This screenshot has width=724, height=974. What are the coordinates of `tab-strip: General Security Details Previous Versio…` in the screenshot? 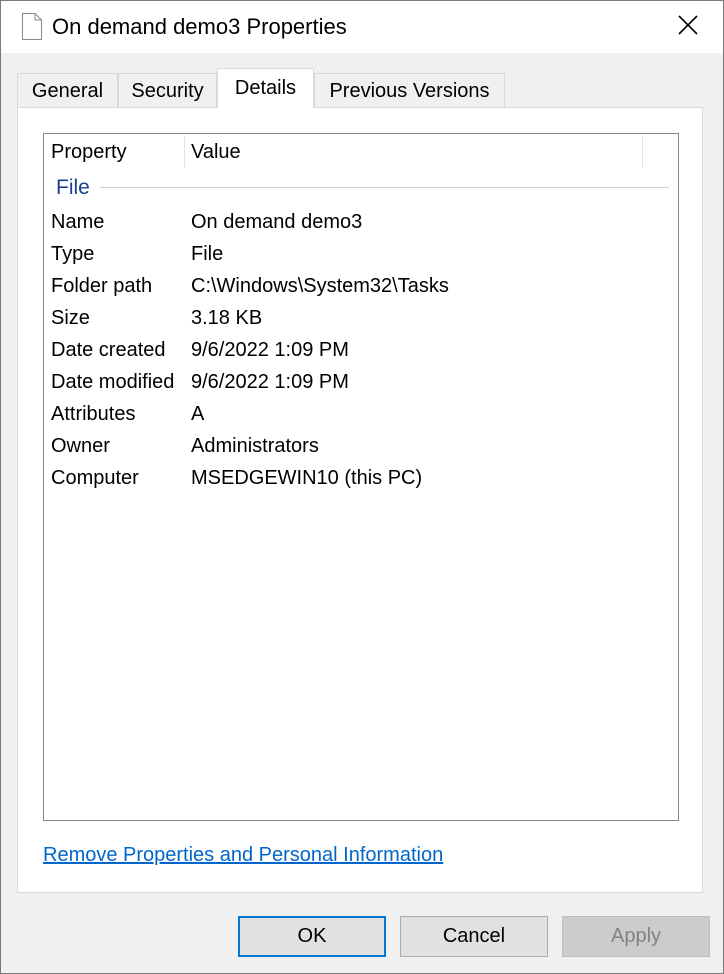 It's located at (367, 88).